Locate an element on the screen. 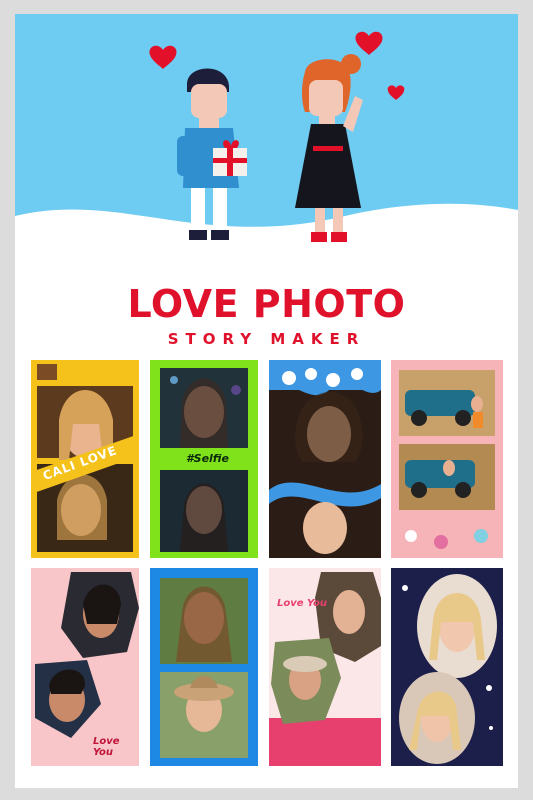  template-thumbnail-7: Love You is located at coordinates (325, 667).